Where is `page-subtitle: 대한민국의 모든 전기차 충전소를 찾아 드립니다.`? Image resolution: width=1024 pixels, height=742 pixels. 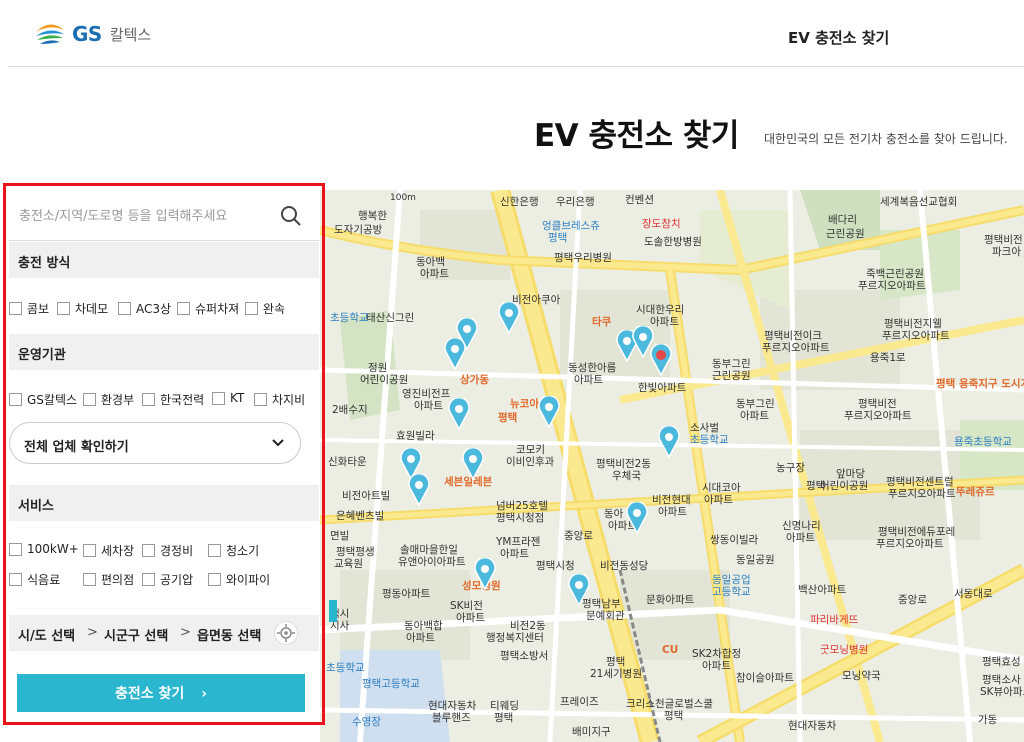
page-subtitle: 대한민국의 모든 전기차 충전소를 찾아 드립니다. is located at coordinates (886, 139).